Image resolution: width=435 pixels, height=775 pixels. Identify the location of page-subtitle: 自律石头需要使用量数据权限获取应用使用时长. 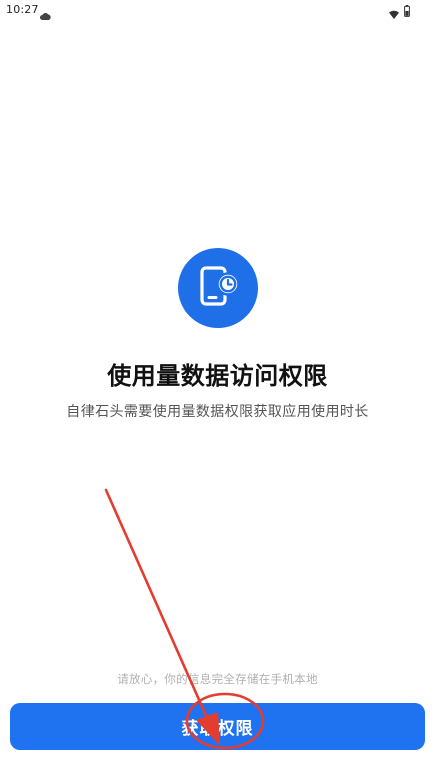
(217, 412).